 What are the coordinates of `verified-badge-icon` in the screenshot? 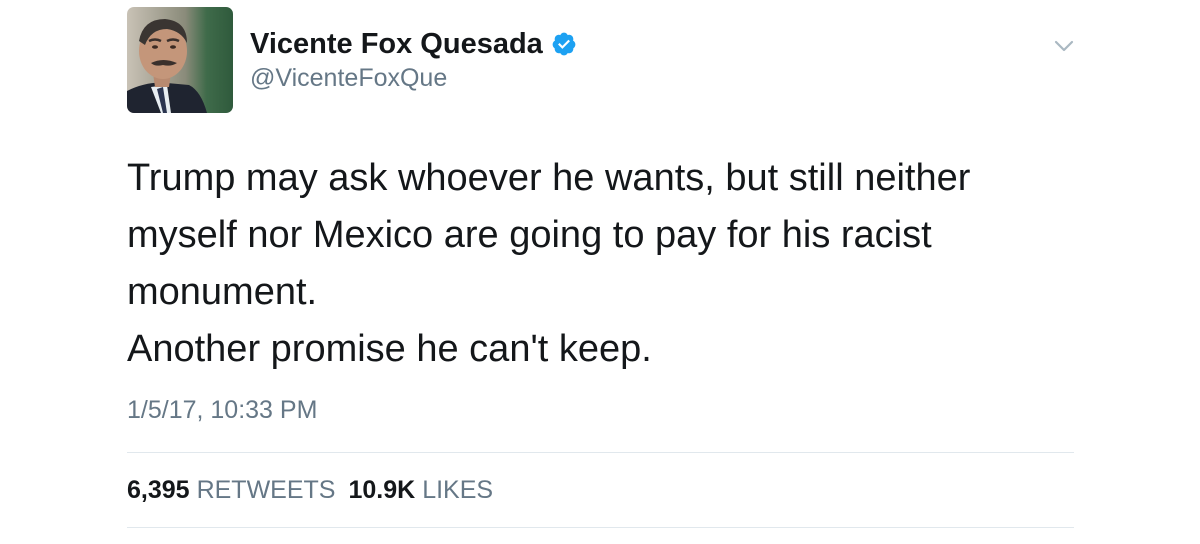 It's located at (564, 44).